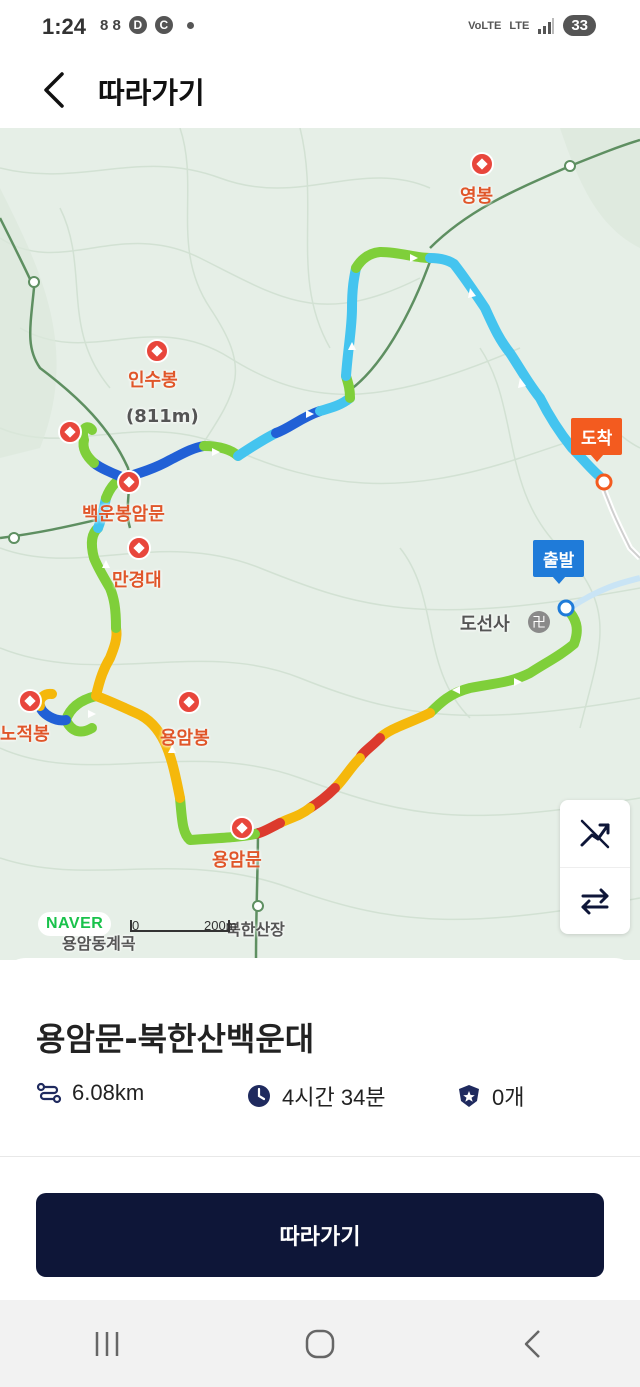 The image size is (640, 1387). Describe the element at coordinates (129, 482) in the screenshot. I see `poi-marker-baegunbongammun` at that location.